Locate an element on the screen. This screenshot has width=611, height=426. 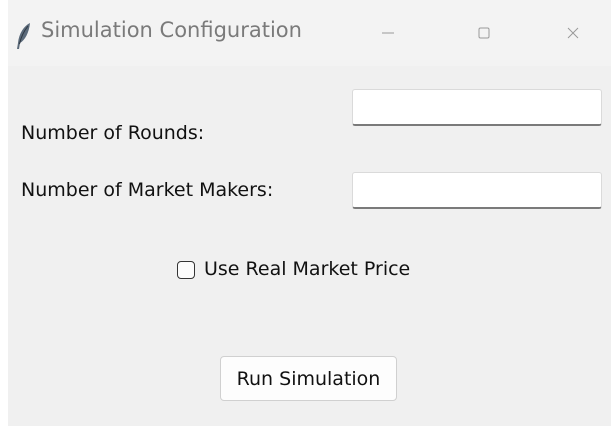
close-button is located at coordinates (573, 33).